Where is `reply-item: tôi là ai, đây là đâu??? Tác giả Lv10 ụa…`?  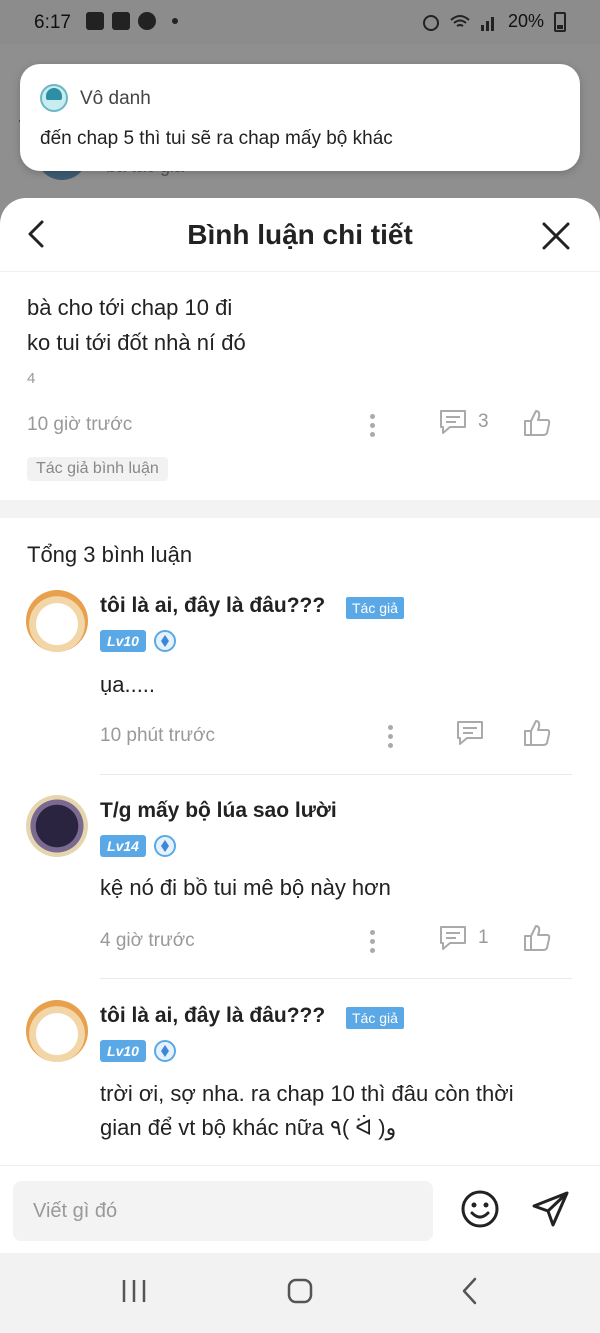 reply-item: tôi là ai, đây là đâu??? Tác giả Lv10 ụa… is located at coordinates (300, 682).